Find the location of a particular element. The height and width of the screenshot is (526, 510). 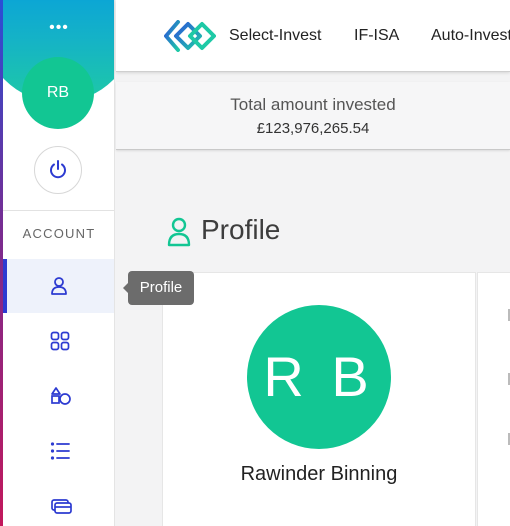

profile-tooltip: Profile is located at coordinates (158, 288).